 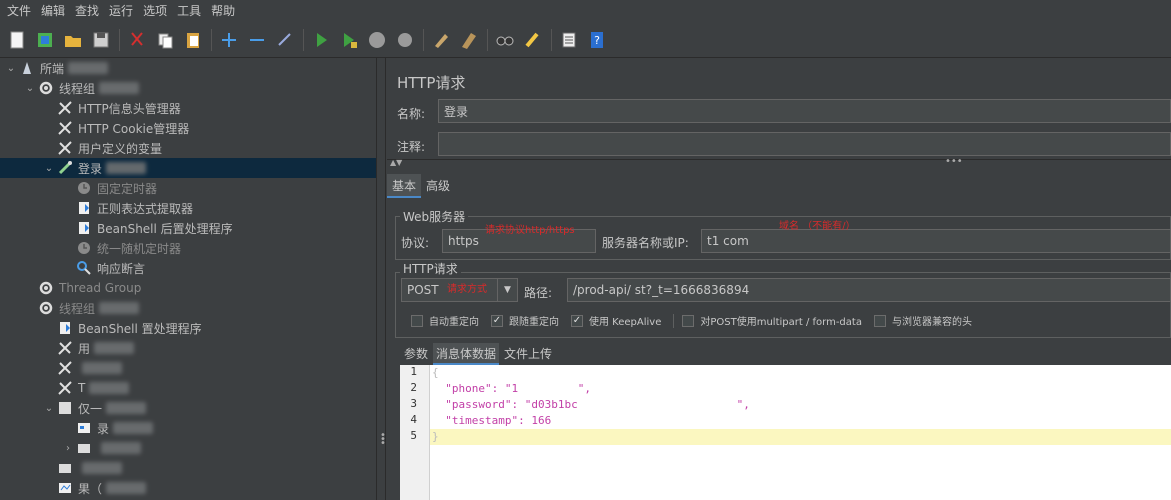 What do you see at coordinates (188, 328) in the screenshot?
I see `tree-node: BeanShell 置处理程序` at bounding box center [188, 328].